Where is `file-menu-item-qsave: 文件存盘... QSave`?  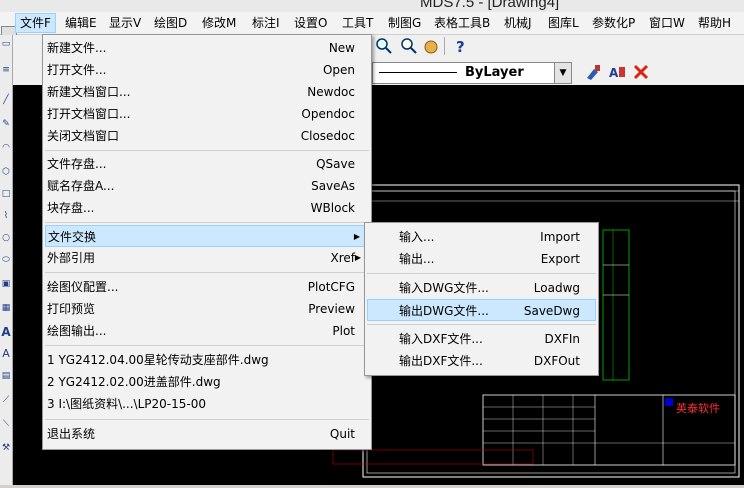
file-menu-item-qsave: 文件存盘... QSave is located at coordinates (207, 164).